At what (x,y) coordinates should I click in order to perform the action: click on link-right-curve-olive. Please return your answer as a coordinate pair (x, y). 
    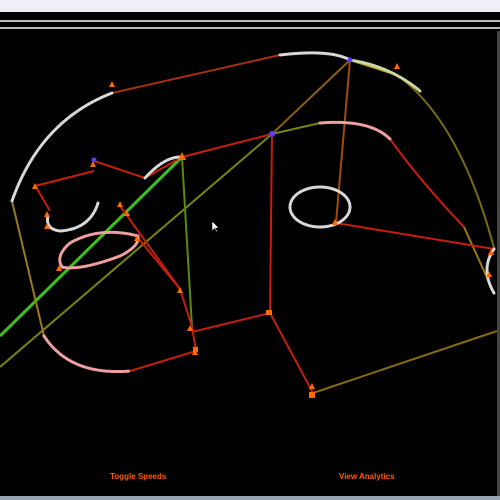
    Looking at the image, I should click on (445, 161).